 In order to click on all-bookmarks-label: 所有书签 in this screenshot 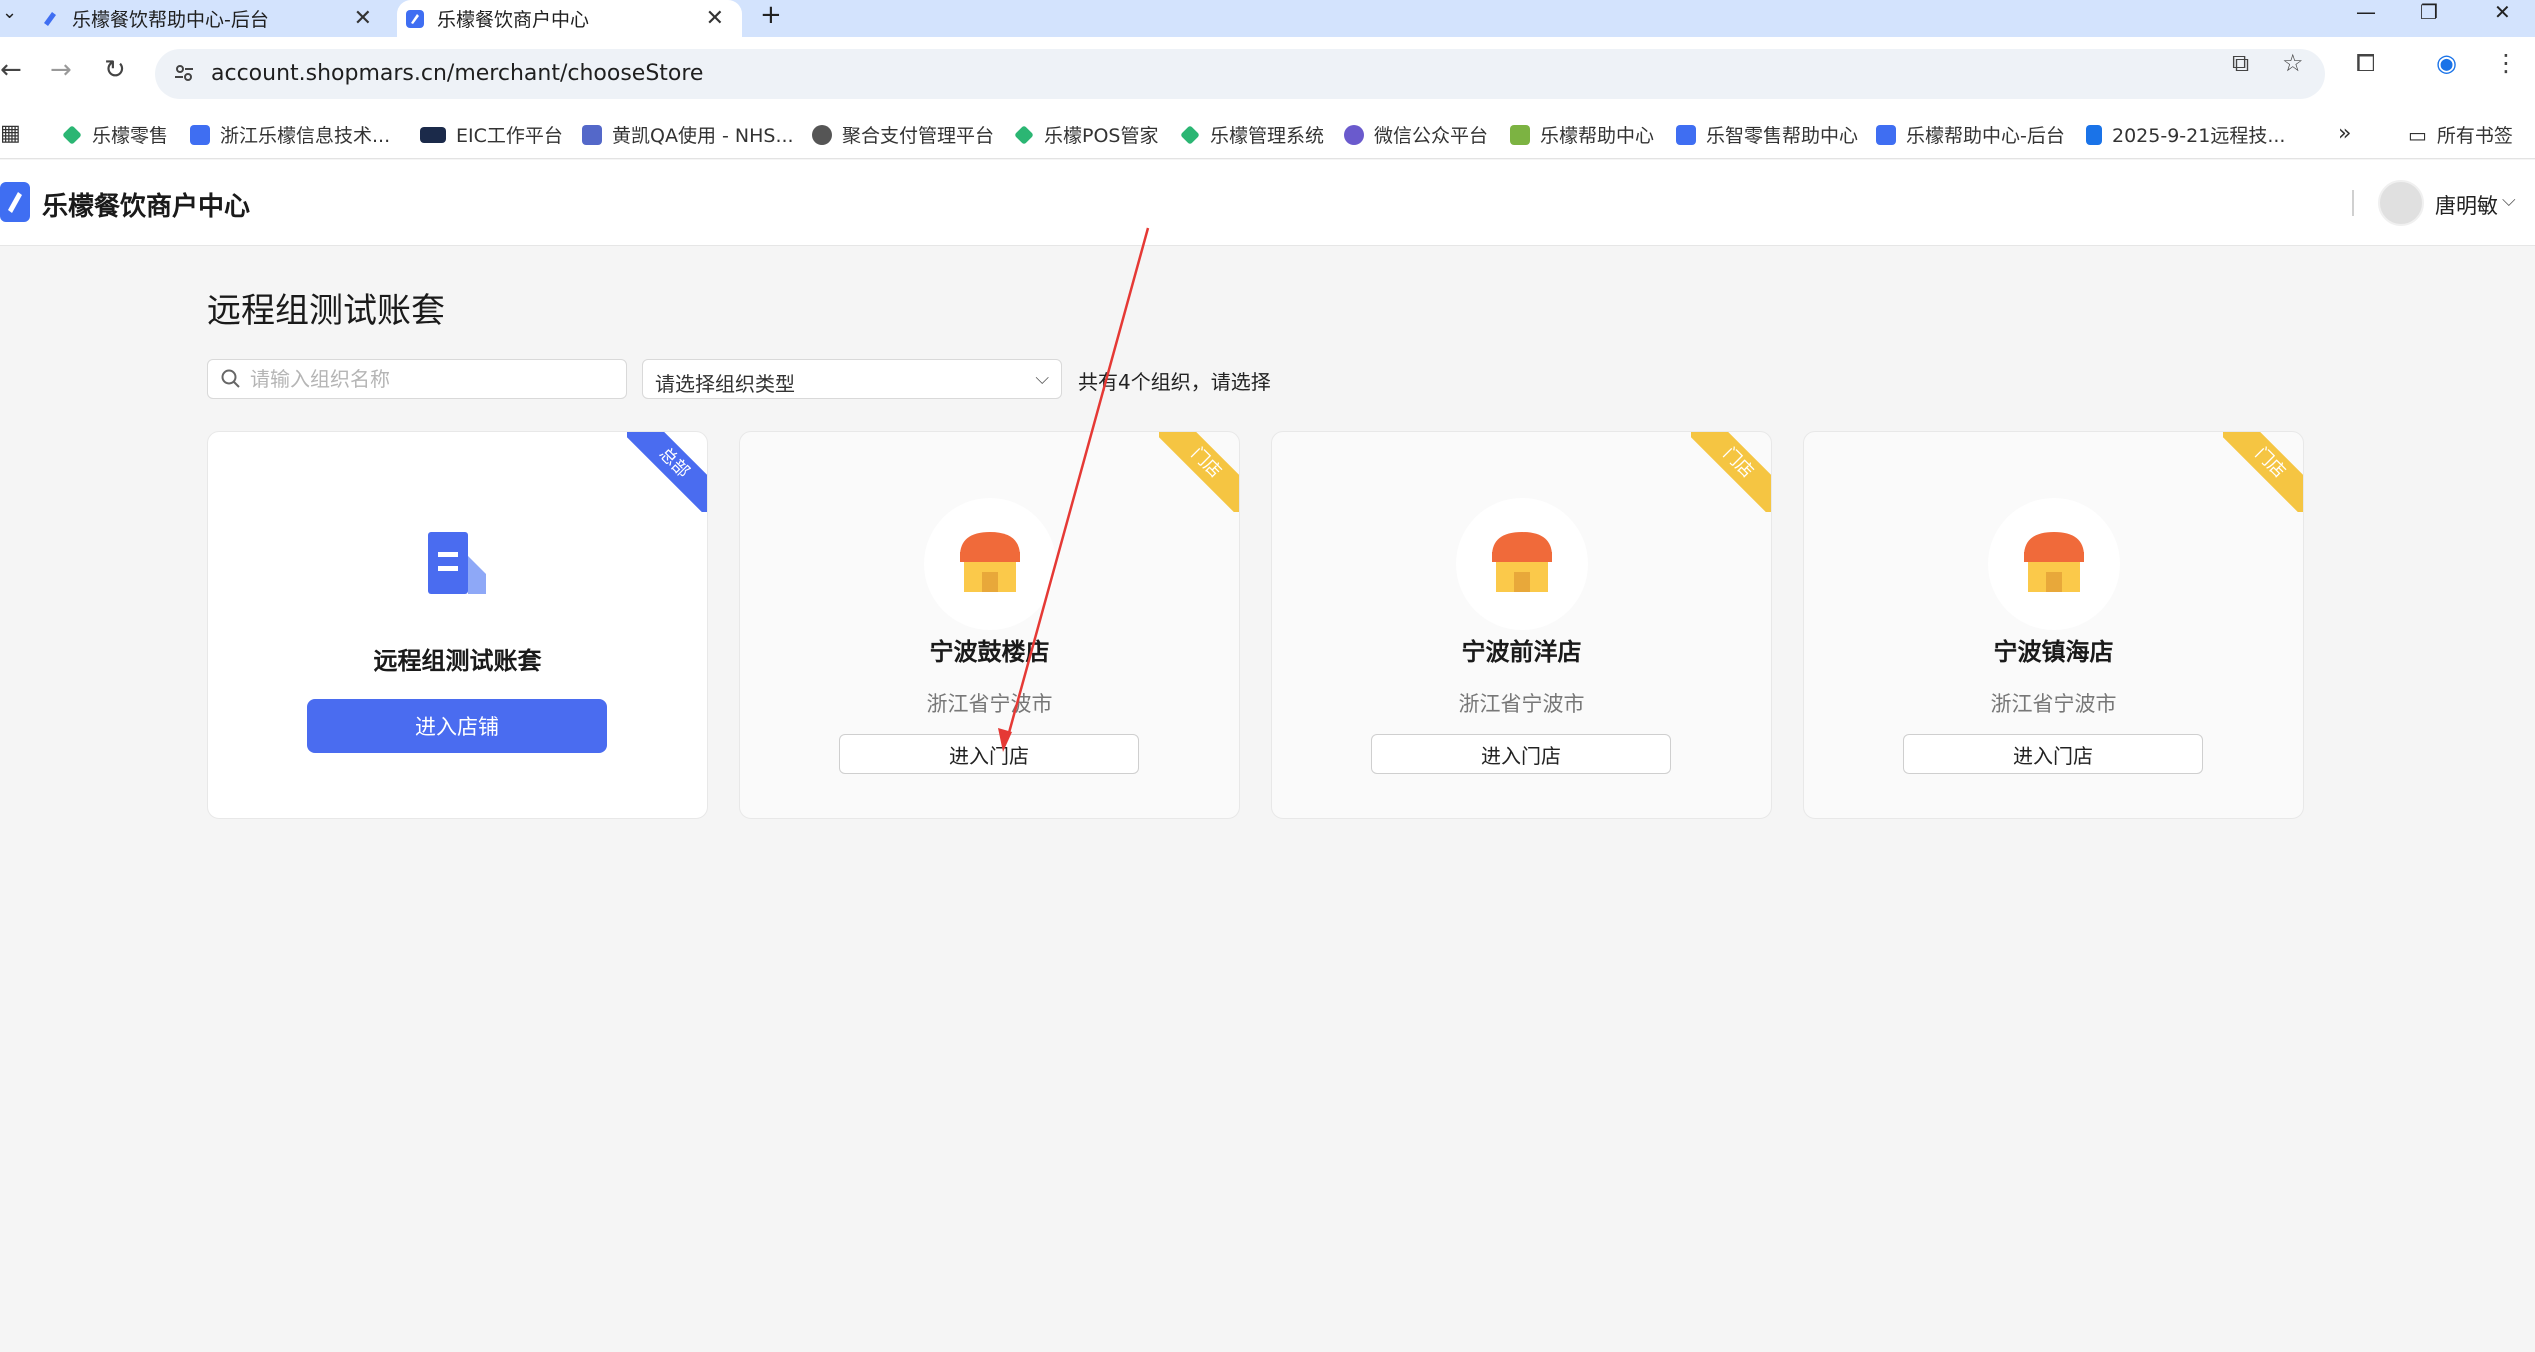, I will do `click(2474, 136)`.